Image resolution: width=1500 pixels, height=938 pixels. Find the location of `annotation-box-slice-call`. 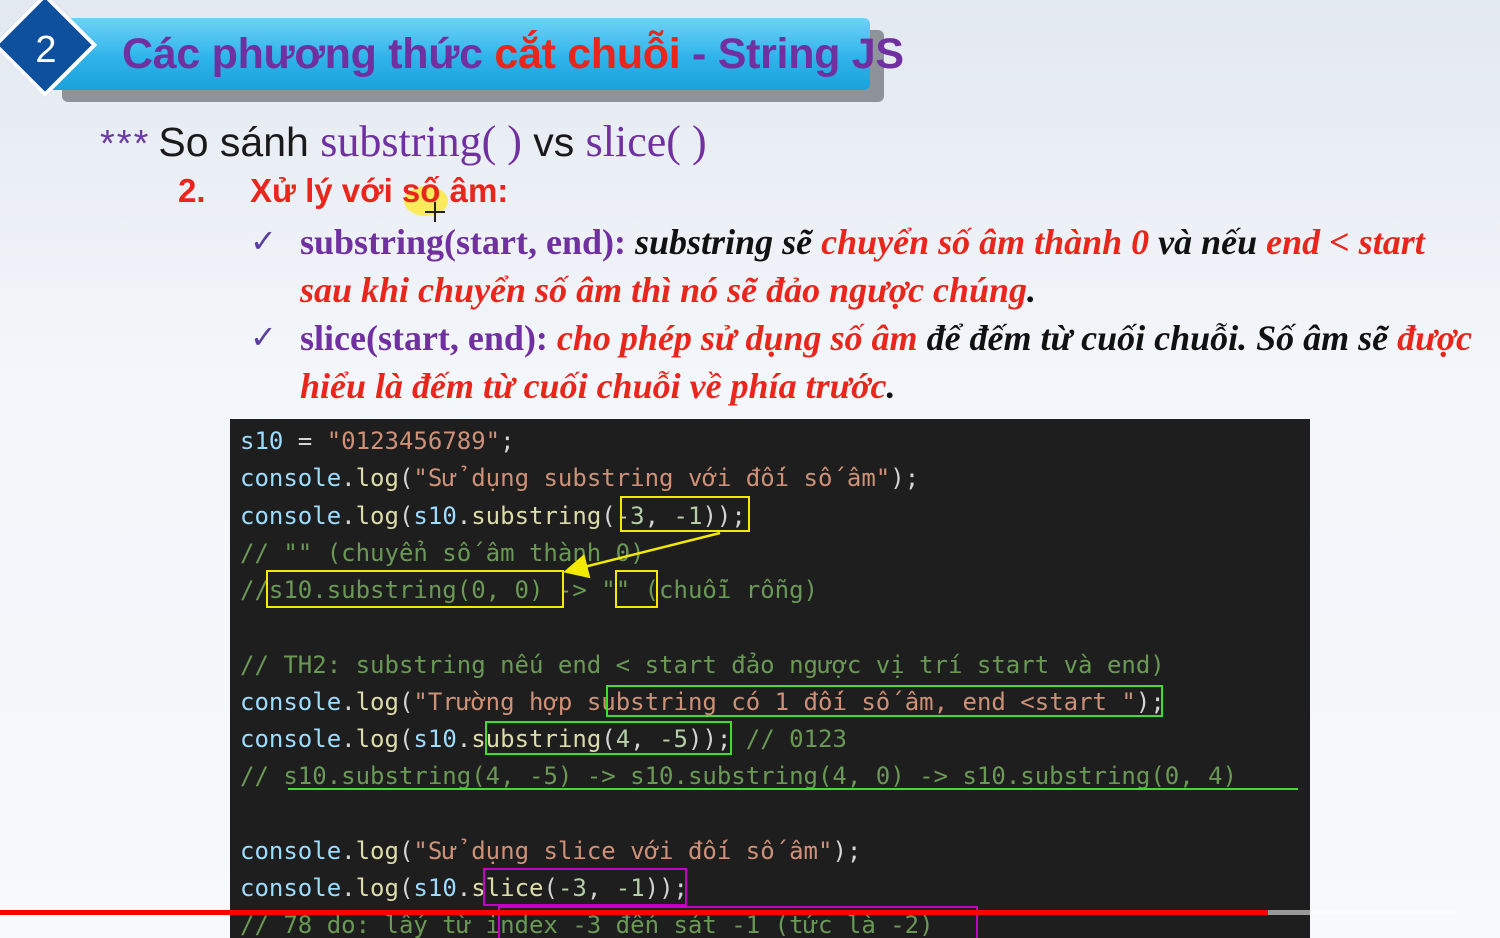

annotation-box-slice-call is located at coordinates (585, 887).